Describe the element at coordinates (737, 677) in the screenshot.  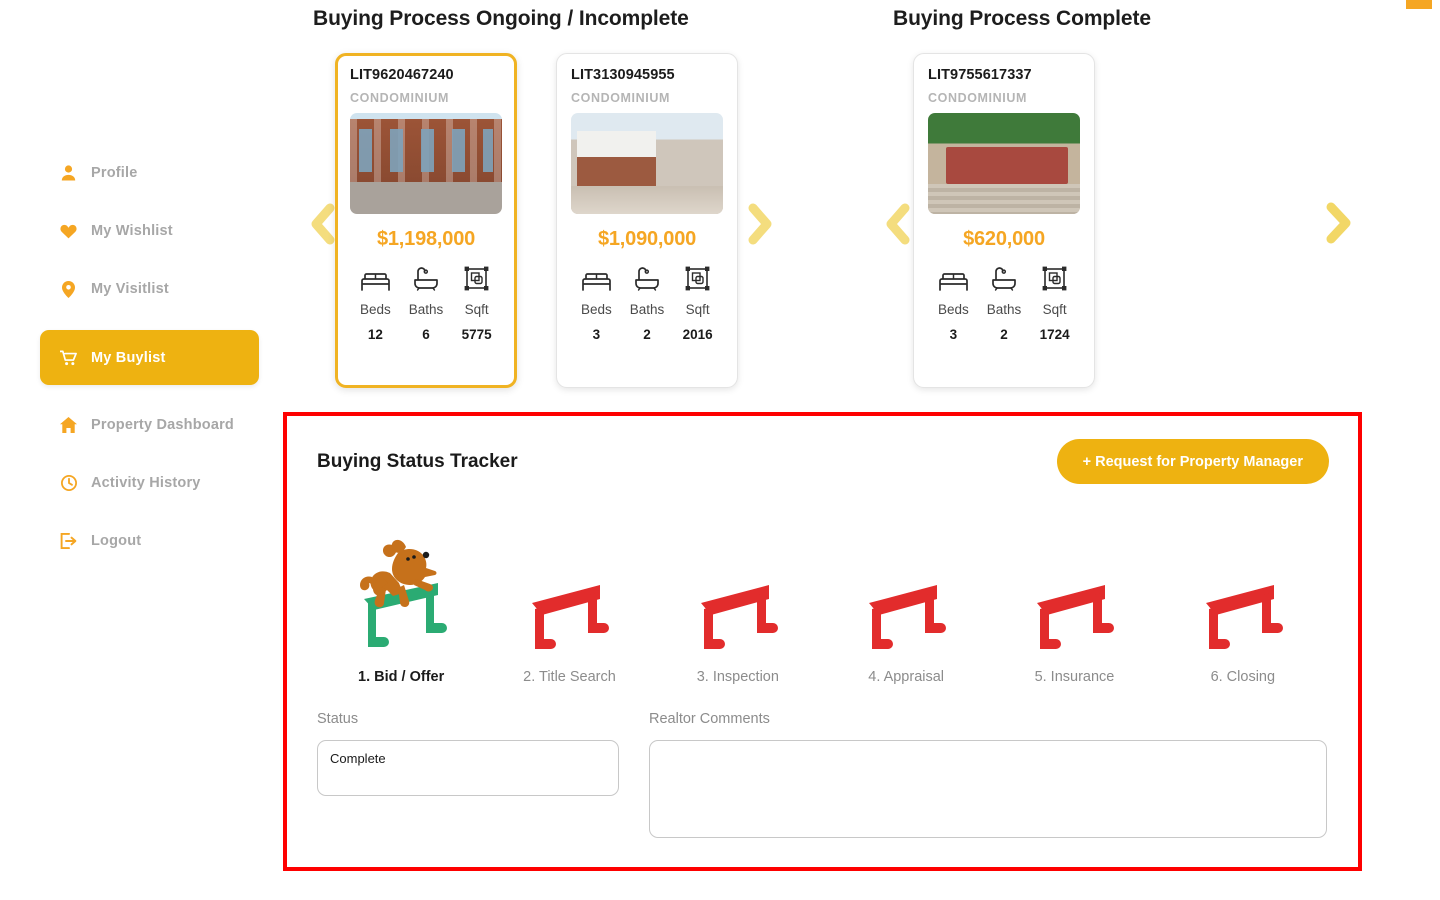
I see `step-label: 3. Inspection` at that location.